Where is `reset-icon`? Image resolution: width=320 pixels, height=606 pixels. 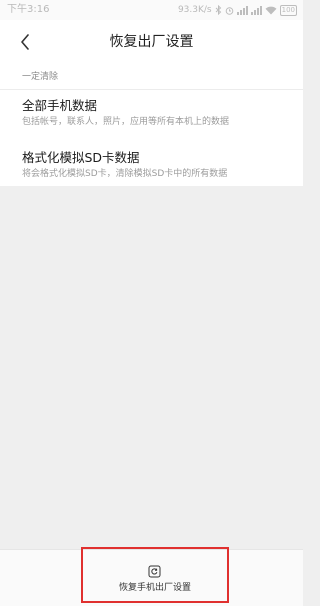
reset-icon is located at coordinates (154, 571).